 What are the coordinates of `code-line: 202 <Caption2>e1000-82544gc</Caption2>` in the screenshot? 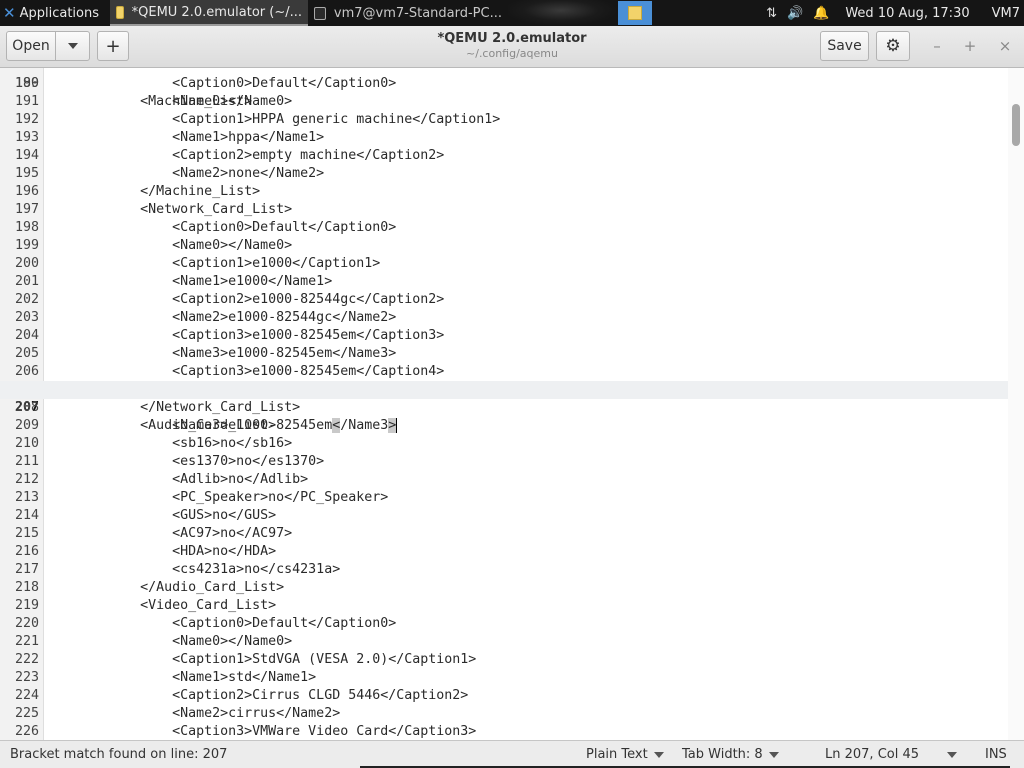 It's located at (504, 300).